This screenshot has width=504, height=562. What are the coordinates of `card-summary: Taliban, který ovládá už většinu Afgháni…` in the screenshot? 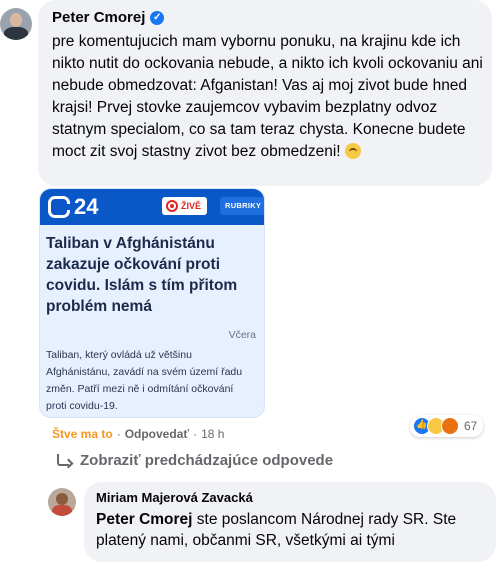 It's located at (144, 380).